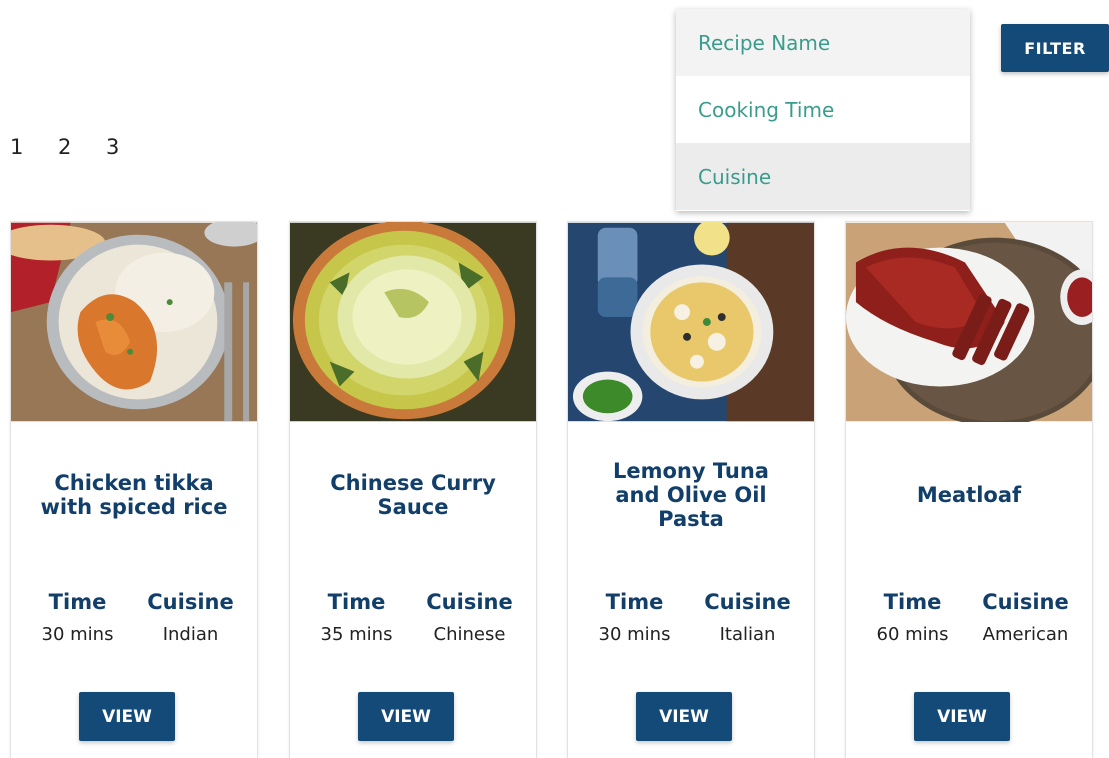 The image size is (1109, 758). I want to click on cuisine-value: Indian, so click(190, 634).